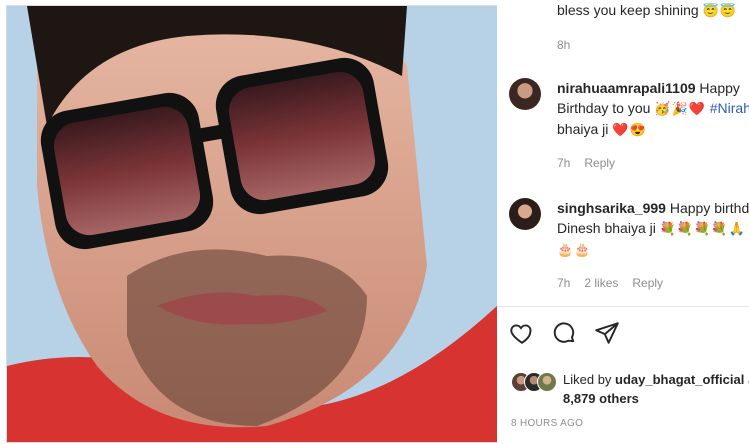 The height and width of the screenshot is (444, 749). What do you see at coordinates (566, 335) in the screenshot?
I see `comment-icon` at bounding box center [566, 335].